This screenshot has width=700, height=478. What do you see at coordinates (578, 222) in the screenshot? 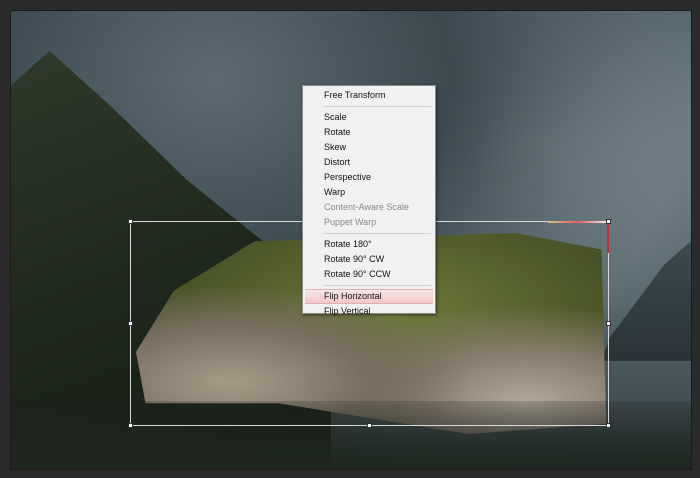
I see `transform-edge-highlight` at bounding box center [578, 222].